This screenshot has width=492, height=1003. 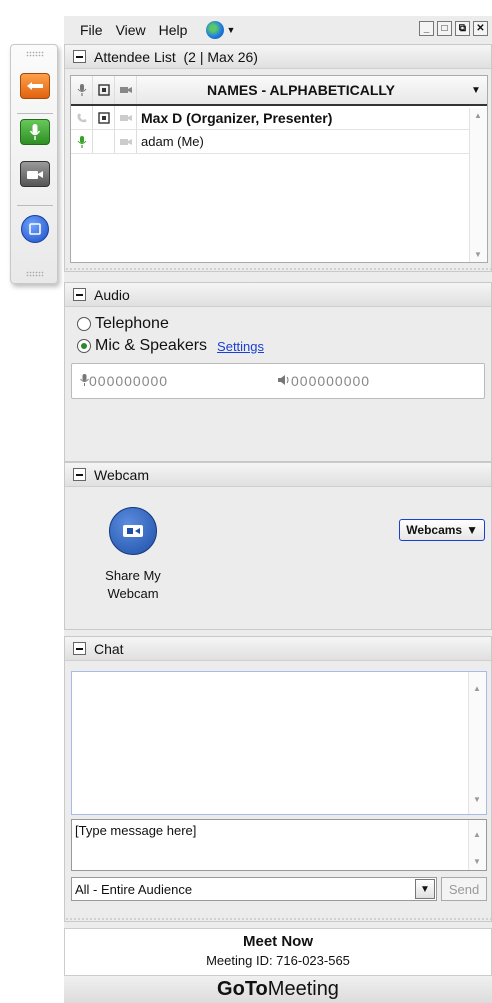 I want to click on webcam-panel: Webcam Share My Webcam Webcams ▼, so click(x=278, y=546).